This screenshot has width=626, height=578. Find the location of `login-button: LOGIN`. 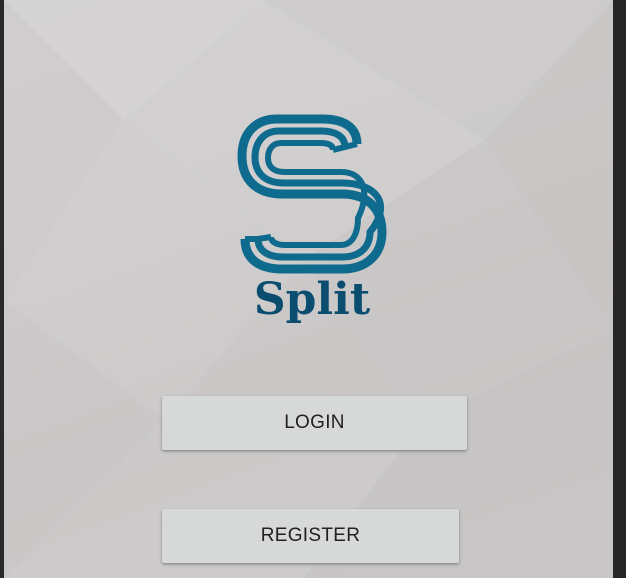

login-button: LOGIN is located at coordinates (314, 423).